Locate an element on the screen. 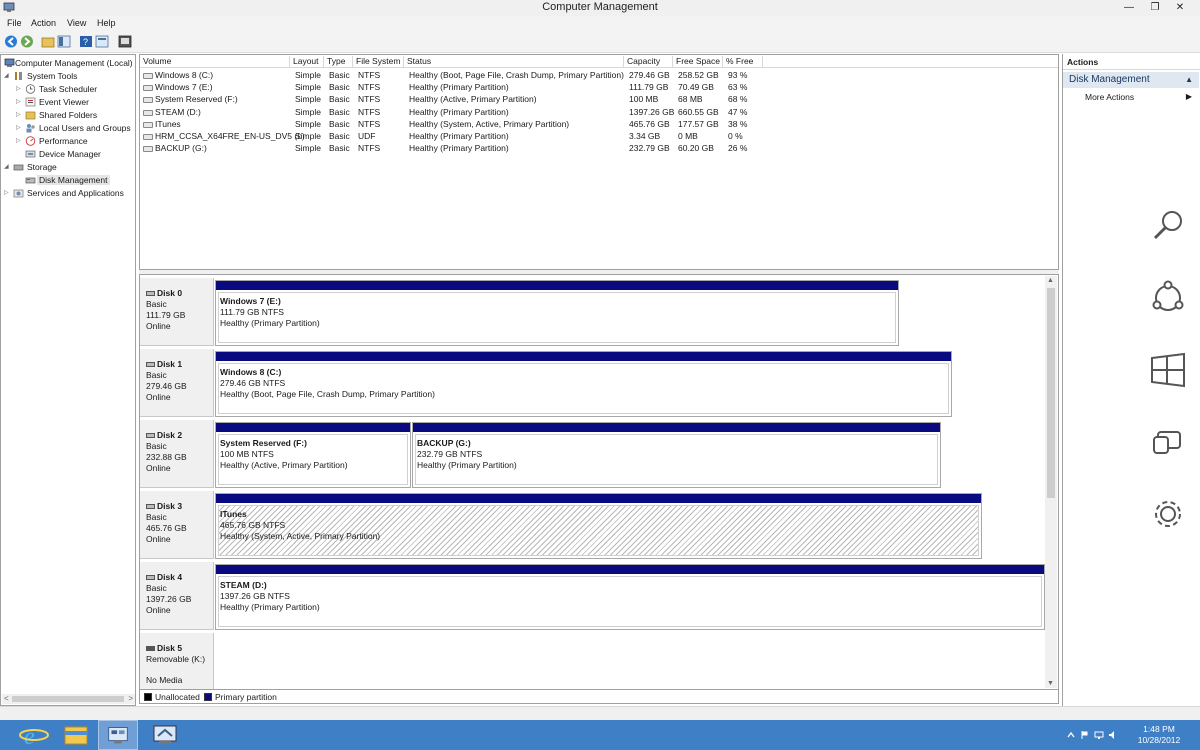 Image resolution: width=1200 pixels, height=750 pixels. clock-date: 10/28/2012 is located at coordinates (1159, 740).